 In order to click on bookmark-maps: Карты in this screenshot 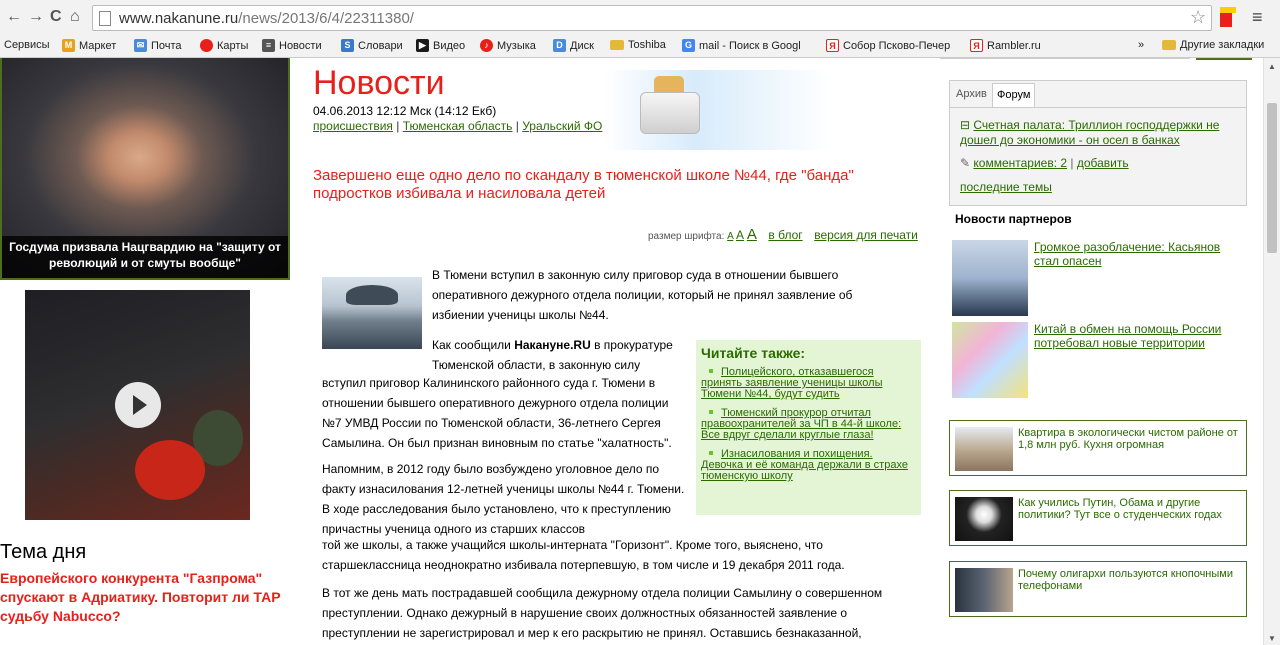, I will do `click(224, 45)`.